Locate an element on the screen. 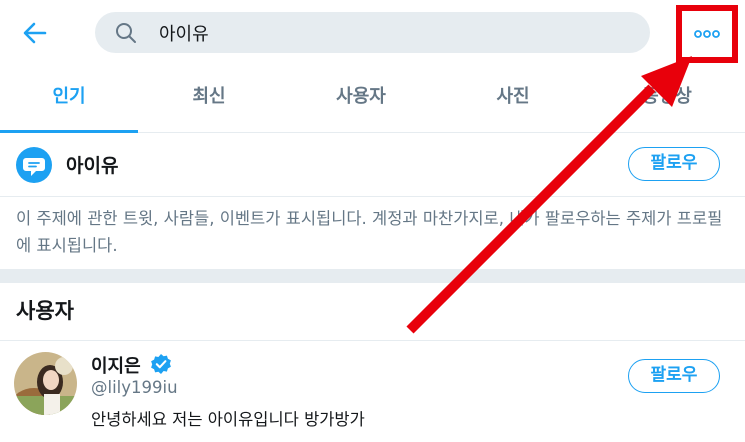  section-separator is located at coordinates (372, 276).